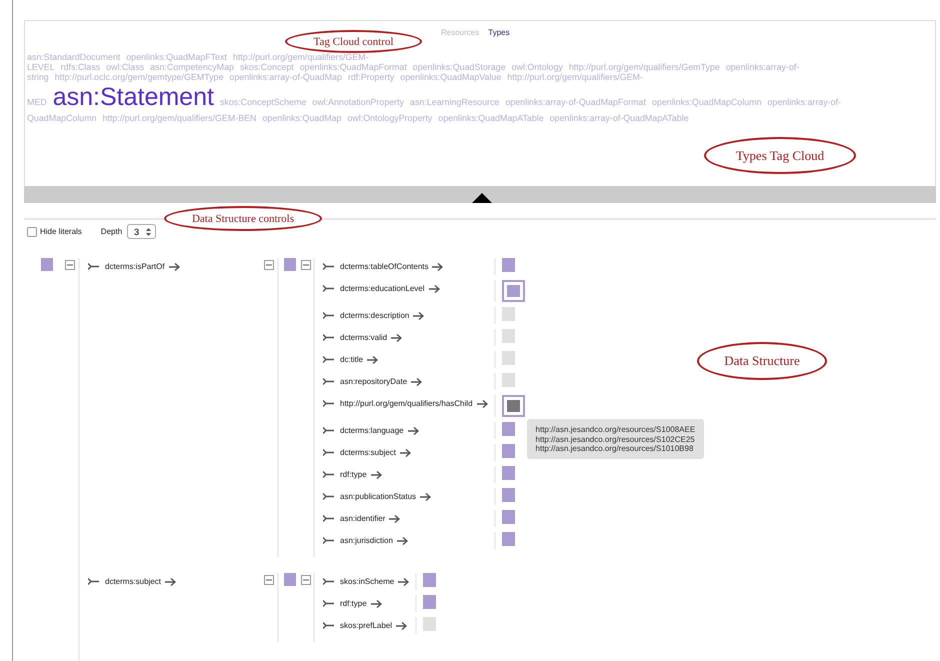 The height and width of the screenshot is (661, 940). Describe the element at coordinates (302, 118) in the screenshot. I see `tag-link: openlinks:QuadMap` at that location.